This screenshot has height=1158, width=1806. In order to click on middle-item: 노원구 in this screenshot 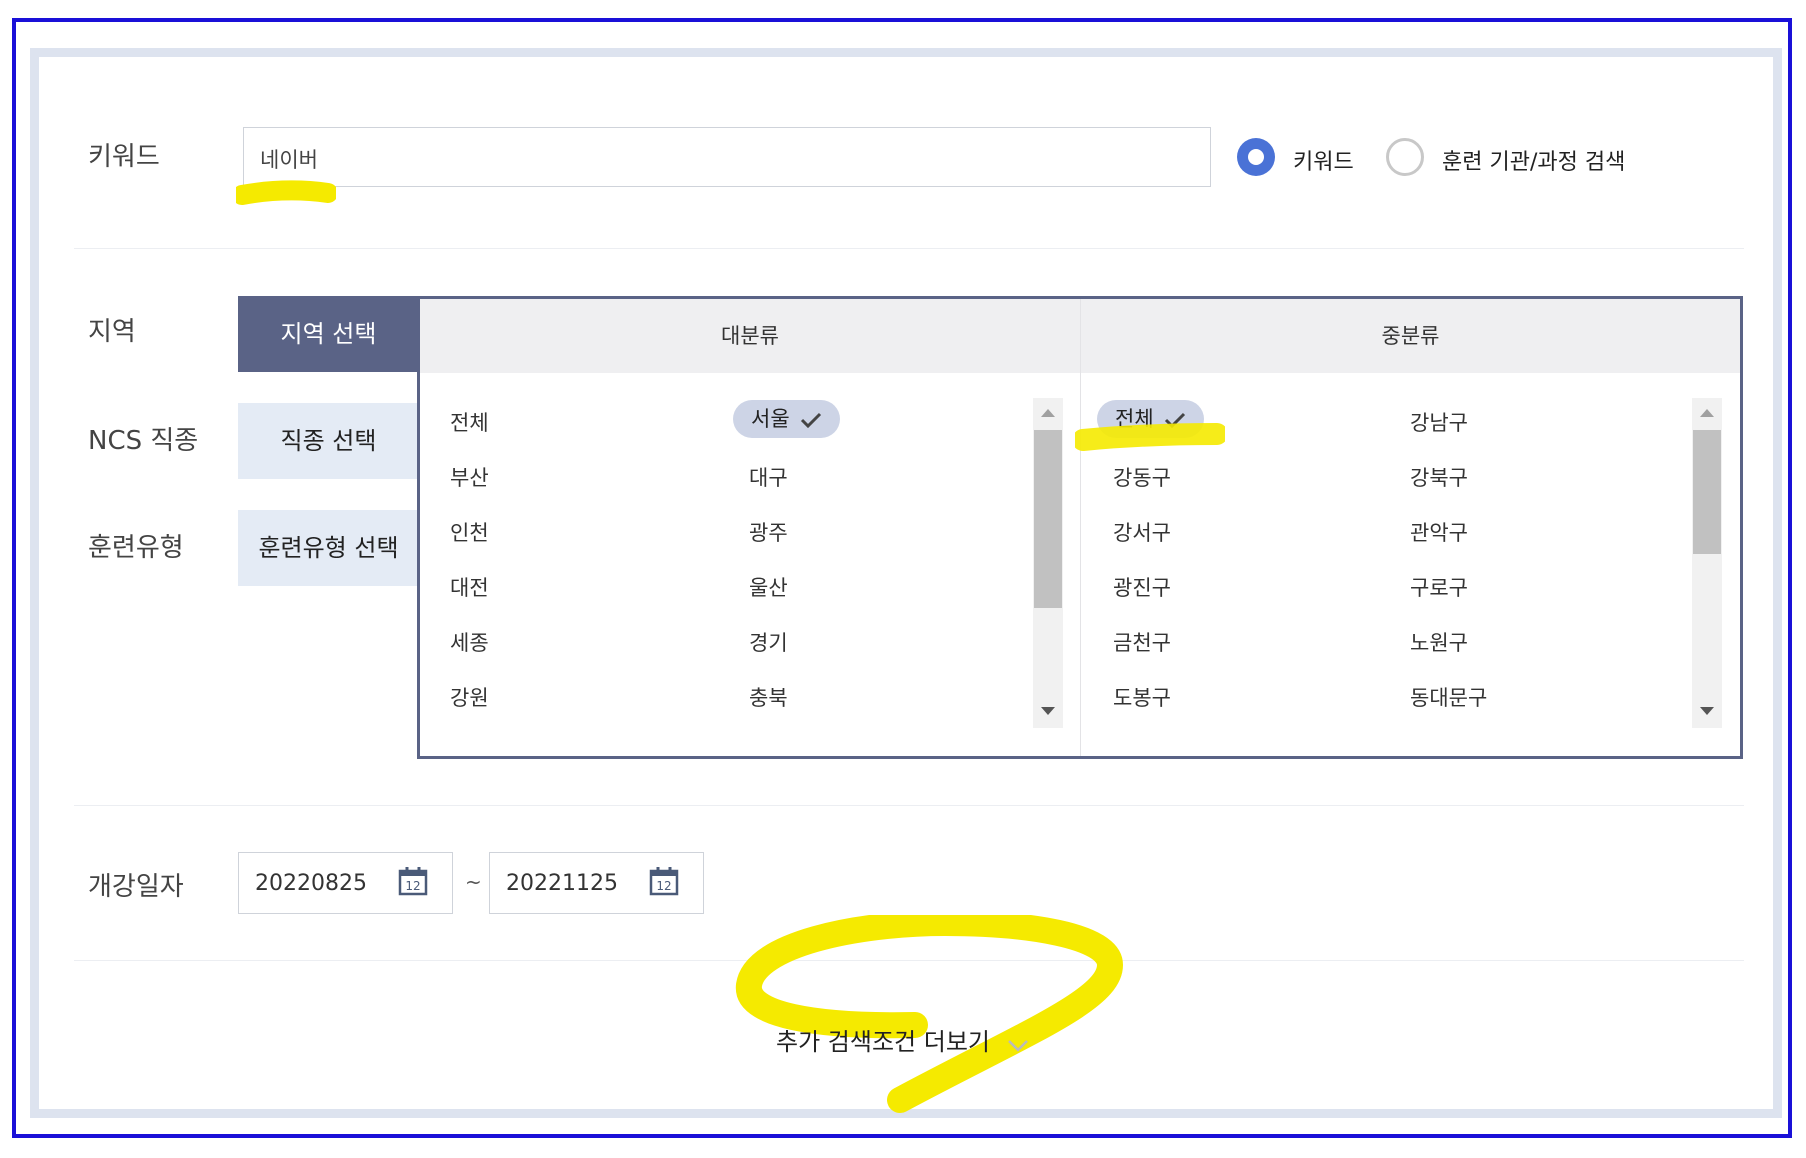, I will do `click(1439, 642)`.